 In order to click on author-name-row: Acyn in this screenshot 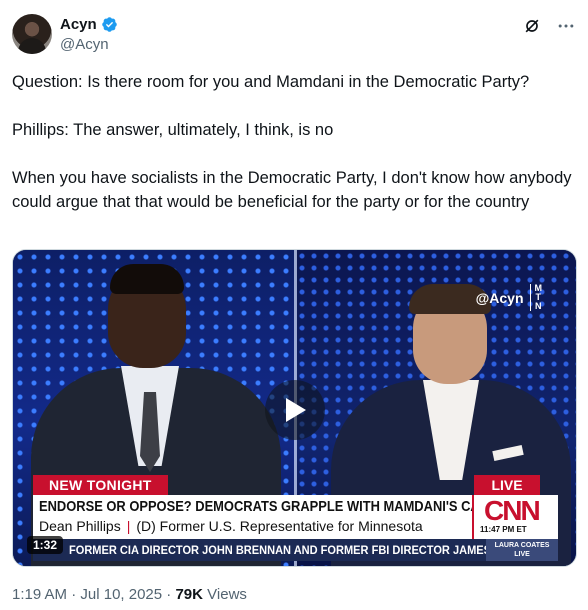, I will do `click(89, 24)`.